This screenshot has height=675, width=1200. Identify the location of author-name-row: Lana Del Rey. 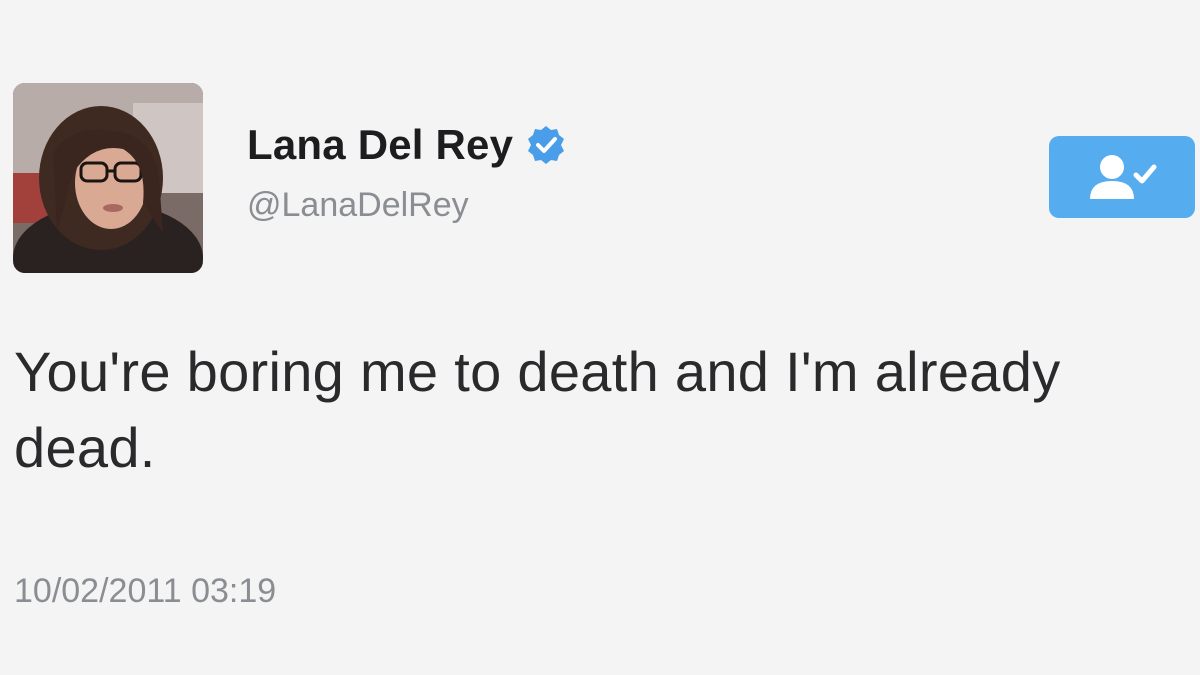
(407, 145).